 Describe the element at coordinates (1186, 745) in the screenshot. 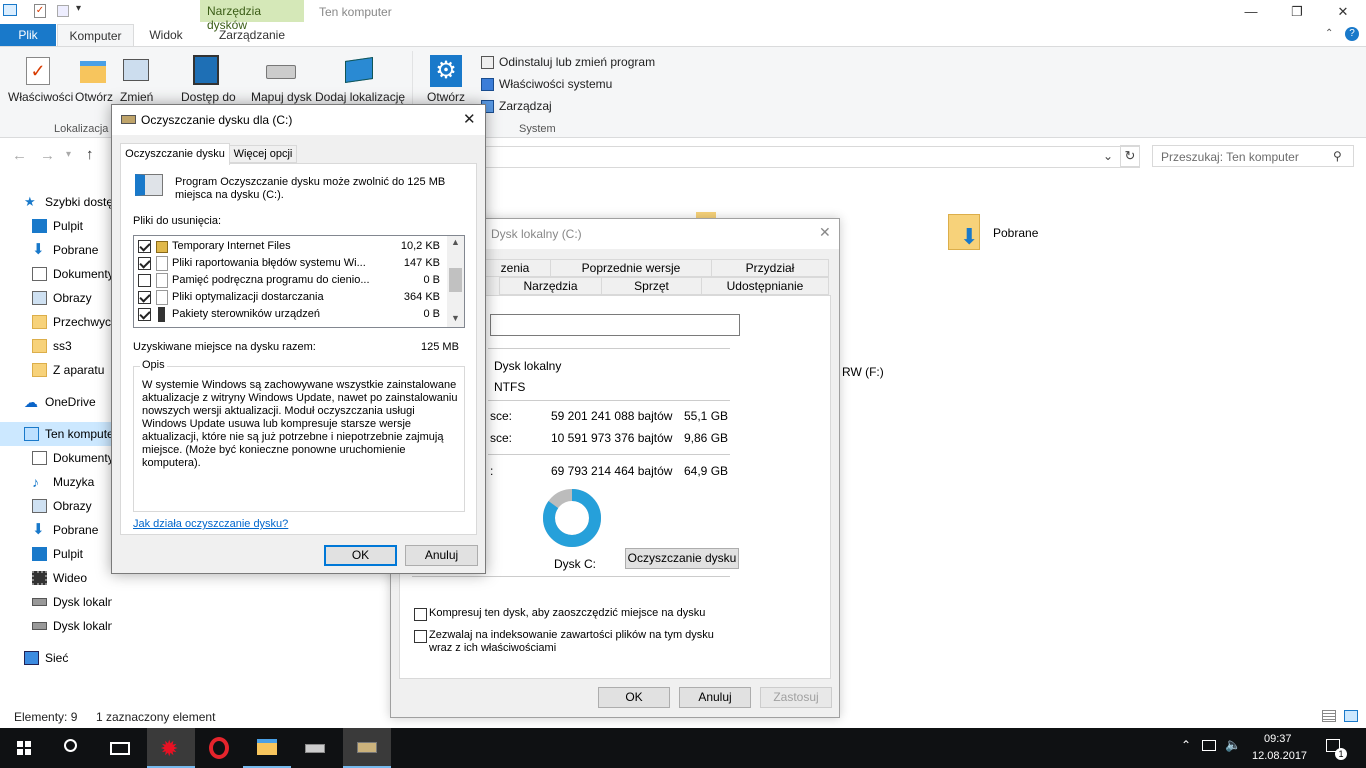

I see `tray-chevron-icon: ⌃` at that location.